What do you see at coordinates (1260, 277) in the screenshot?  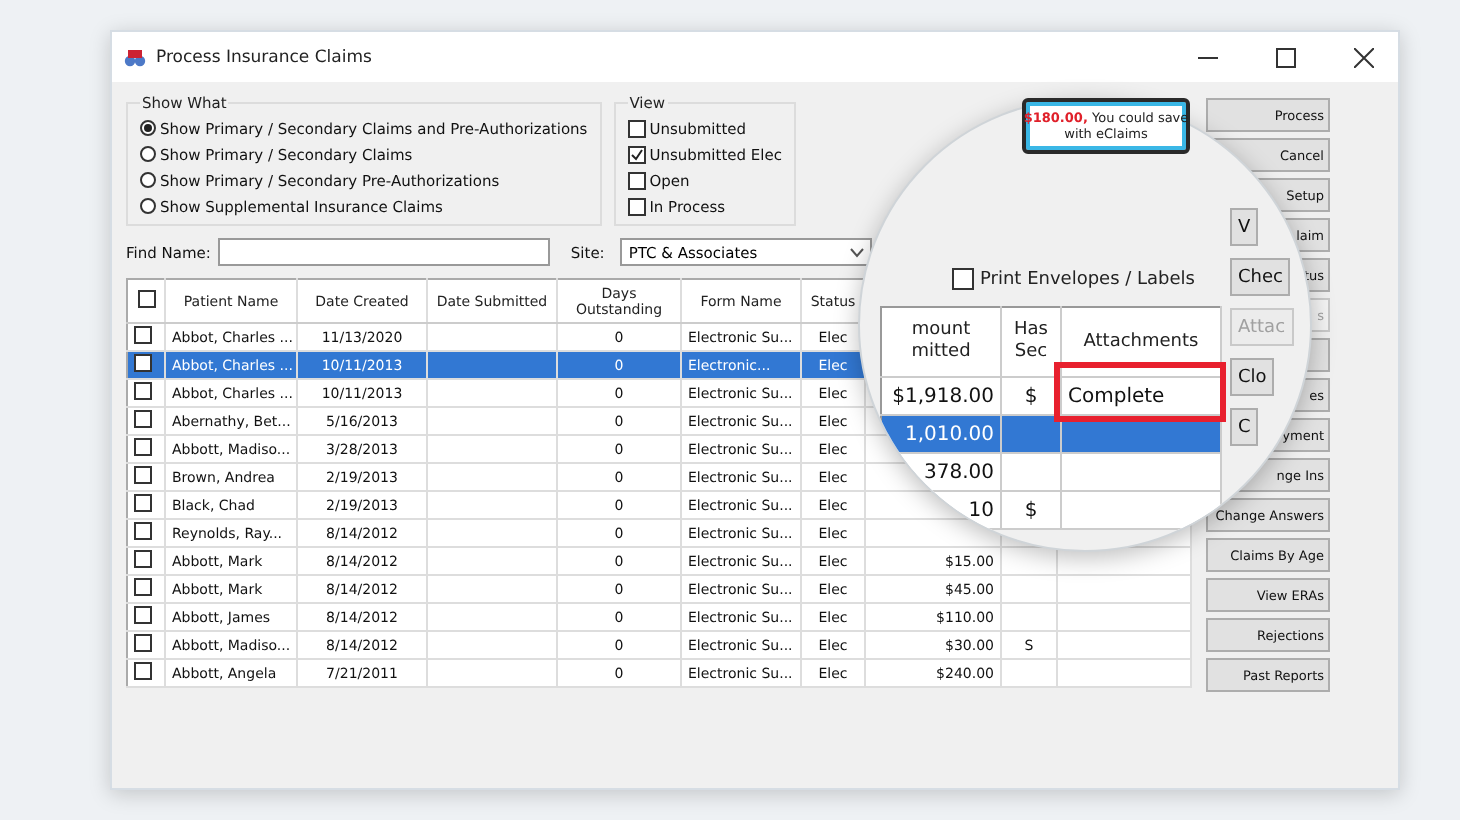 I see `side-button: Chec` at bounding box center [1260, 277].